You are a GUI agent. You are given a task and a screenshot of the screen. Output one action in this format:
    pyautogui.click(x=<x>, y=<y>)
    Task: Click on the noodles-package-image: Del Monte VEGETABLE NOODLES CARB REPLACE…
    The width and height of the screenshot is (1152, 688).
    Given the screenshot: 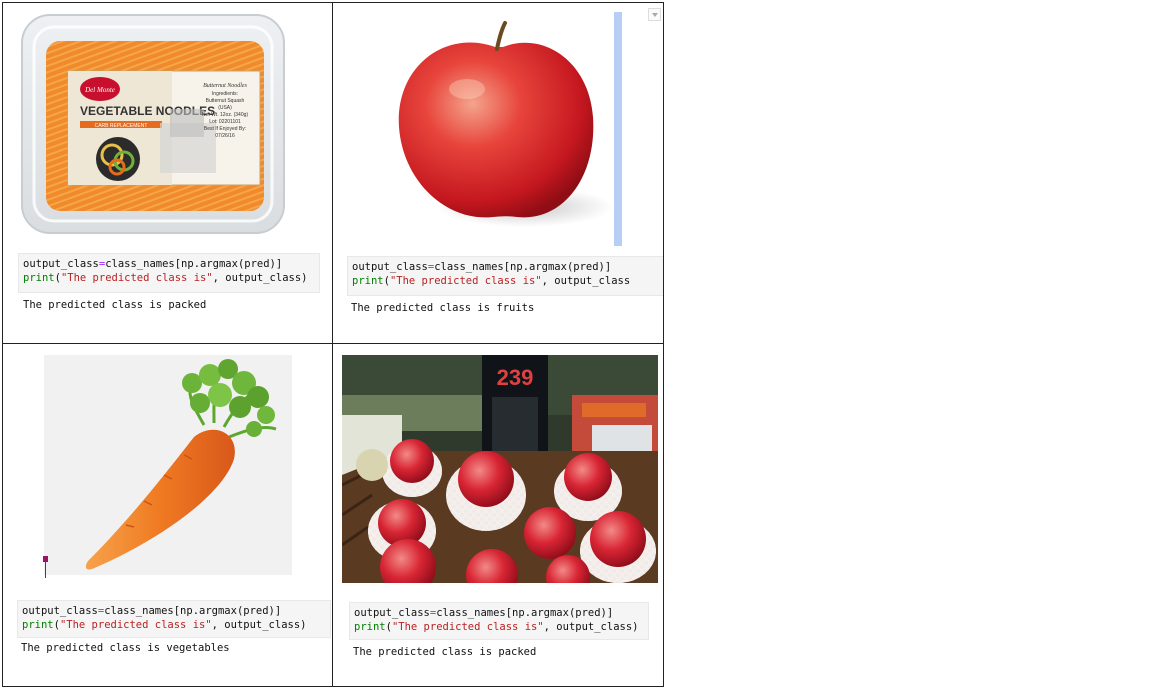 What is the action you would take?
    pyautogui.click(x=154, y=124)
    